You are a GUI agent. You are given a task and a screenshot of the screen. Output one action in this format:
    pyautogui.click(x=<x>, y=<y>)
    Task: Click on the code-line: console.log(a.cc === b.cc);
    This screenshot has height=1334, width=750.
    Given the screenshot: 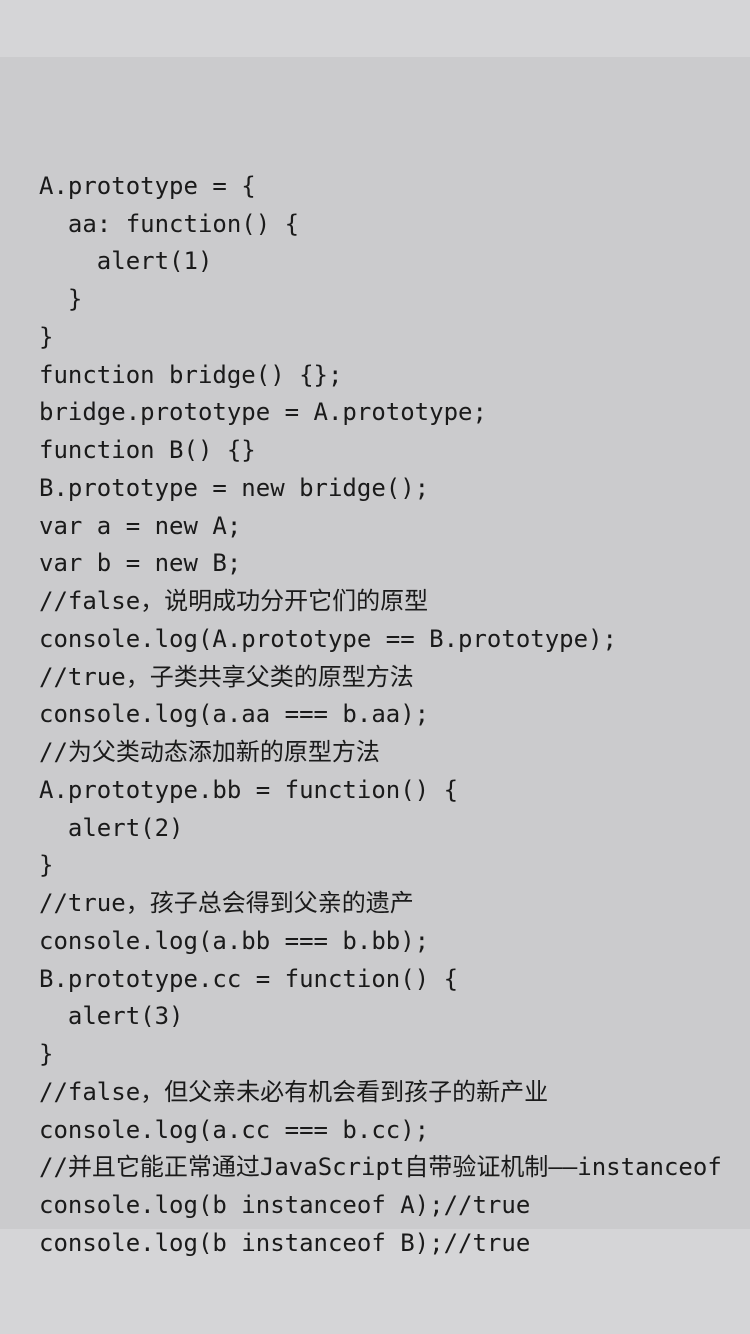 What is the action you would take?
    pyautogui.click(x=375, y=1133)
    